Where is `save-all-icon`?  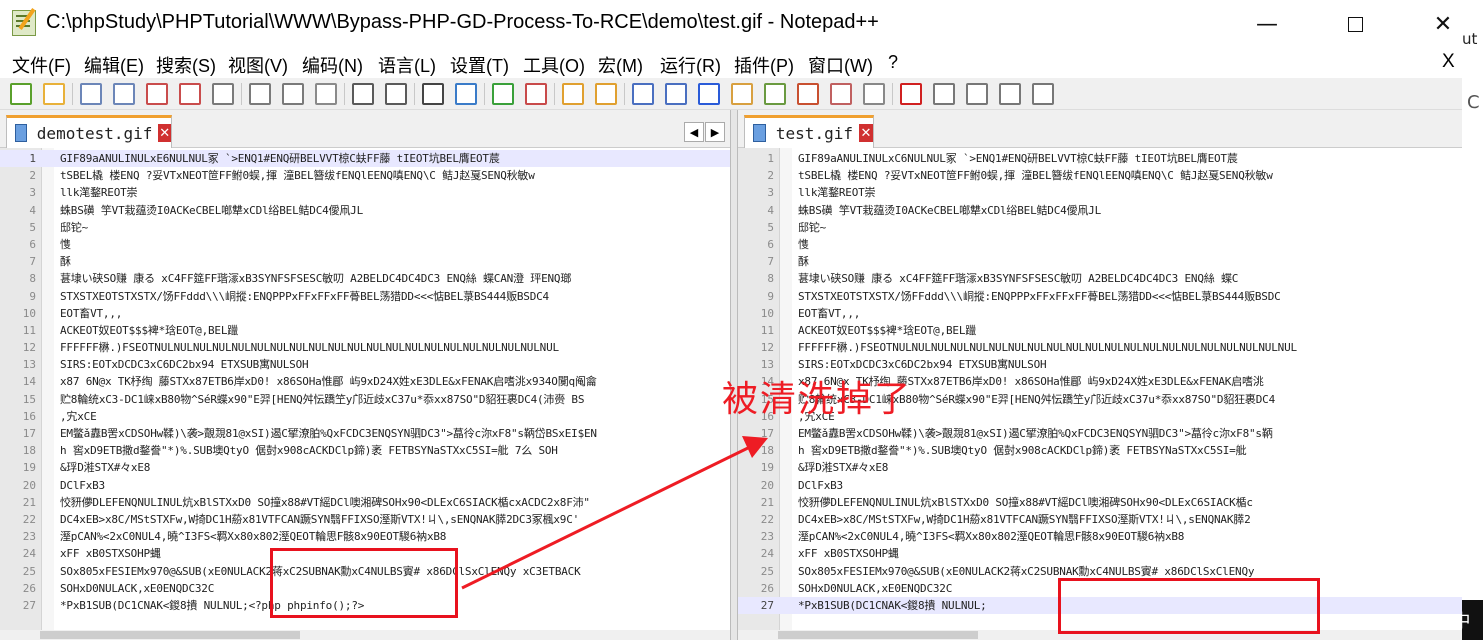 save-all-icon is located at coordinates (124, 94).